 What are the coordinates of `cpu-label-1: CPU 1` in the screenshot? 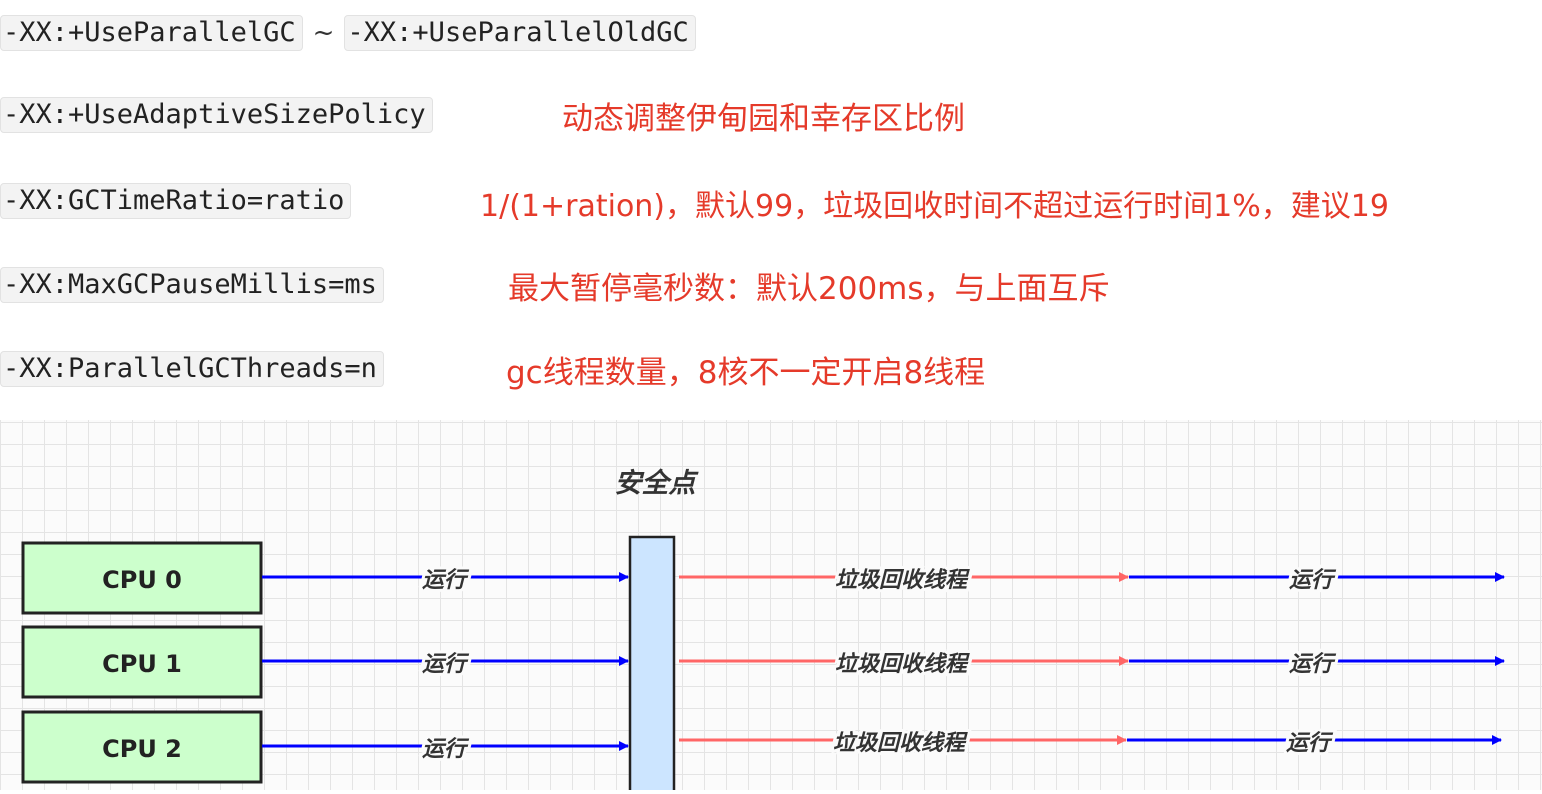 It's located at (142, 664).